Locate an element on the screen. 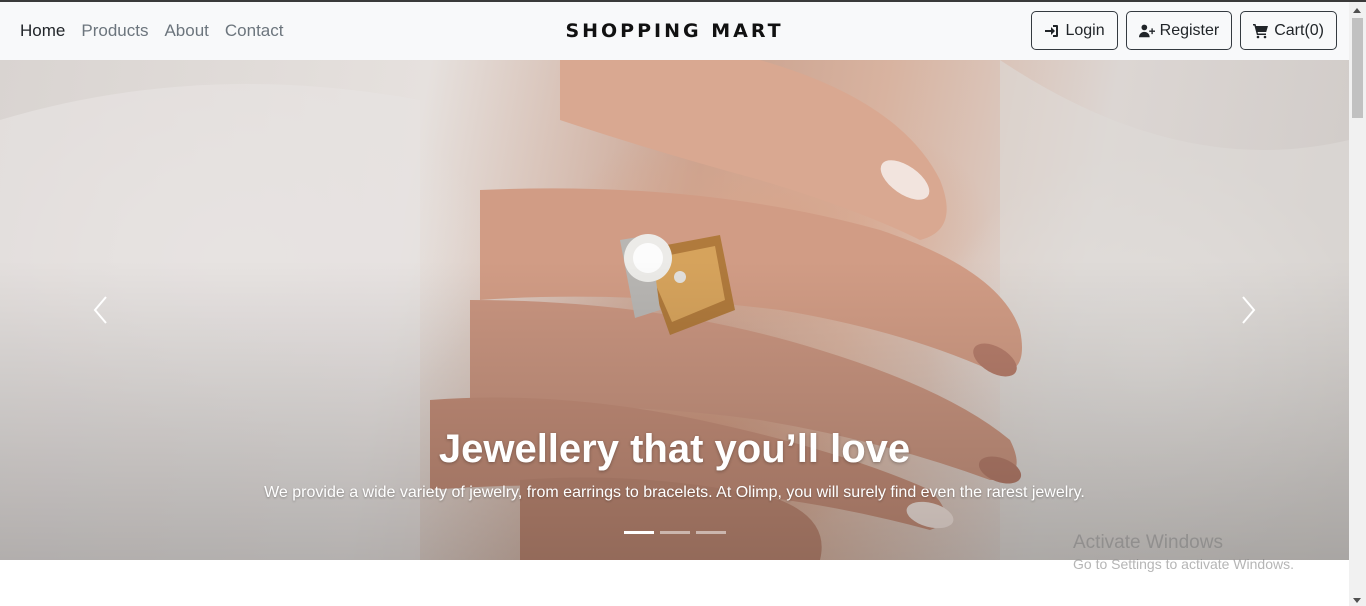  carousel-next-button is located at coordinates (1248, 310).